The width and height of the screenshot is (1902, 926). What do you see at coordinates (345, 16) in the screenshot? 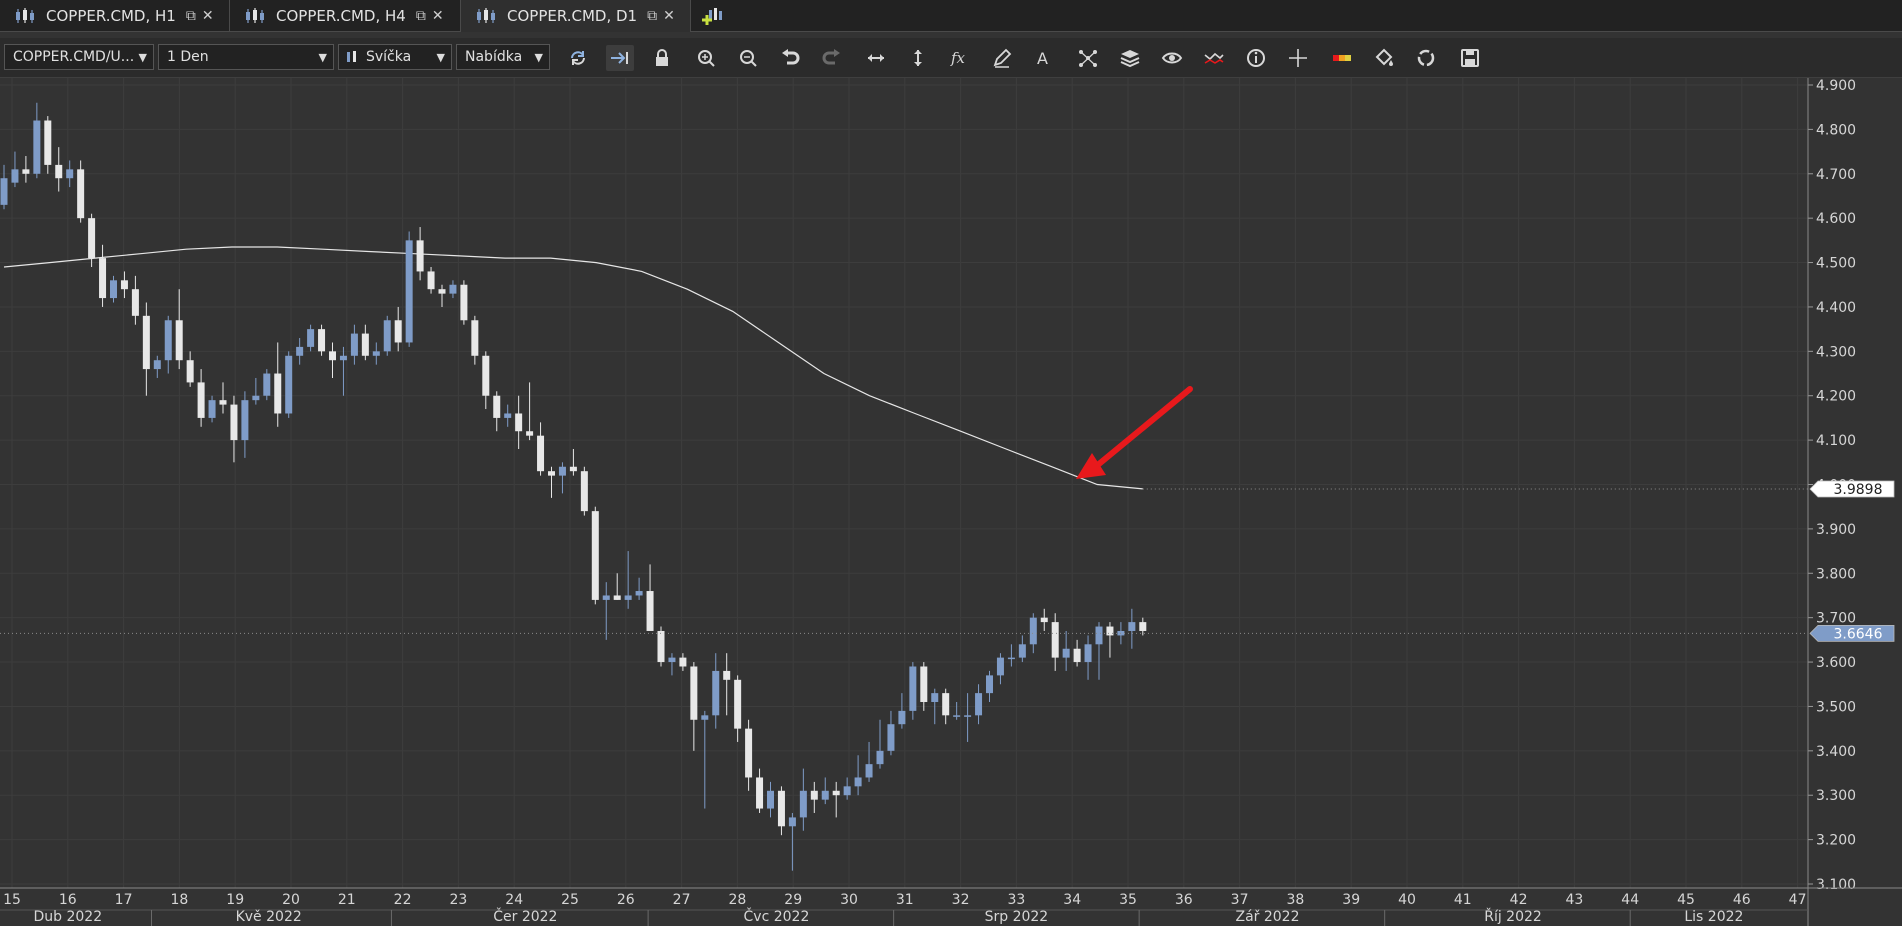
I see `tab-copper-h4: COPPER.CMD, H4 ⧉ ✕` at bounding box center [345, 16].